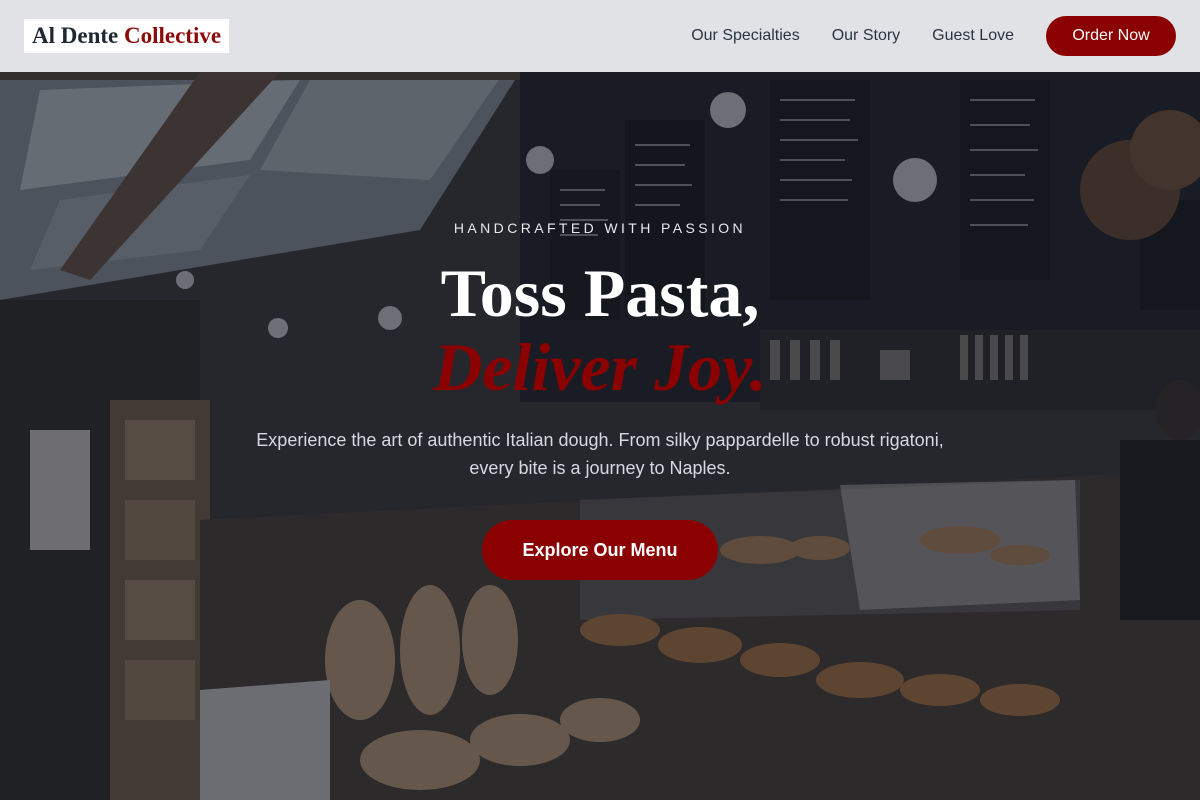 Image resolution: width=1200 pixels, height=800 pixels. Describe the element at coordinates (600, 293) in the screenshot. I see `hero-headline-line1: Toss Pasta,` at that location.